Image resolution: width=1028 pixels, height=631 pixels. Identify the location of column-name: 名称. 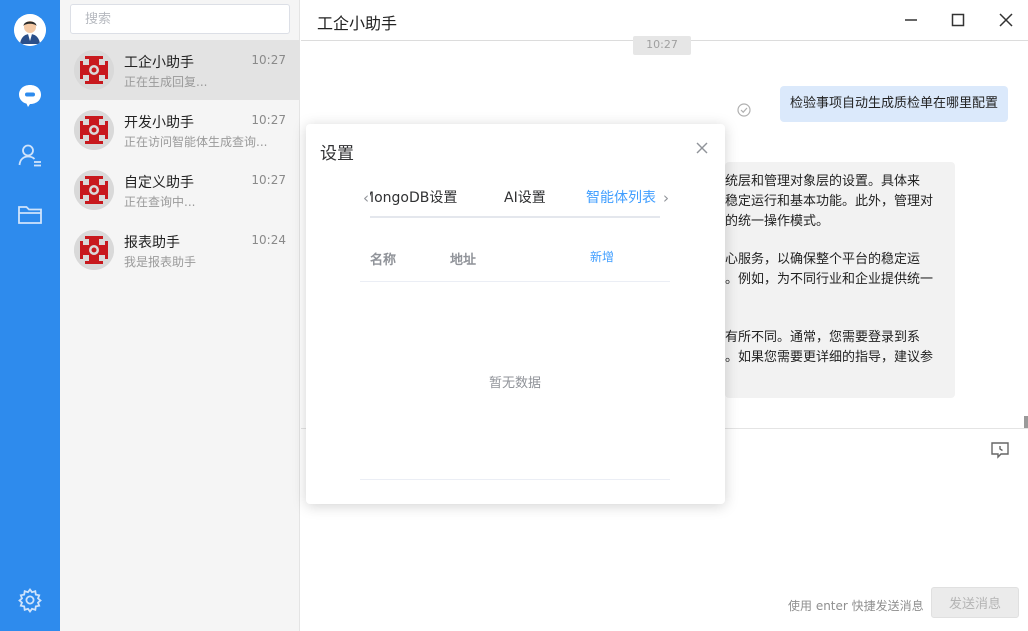
(383, 260).